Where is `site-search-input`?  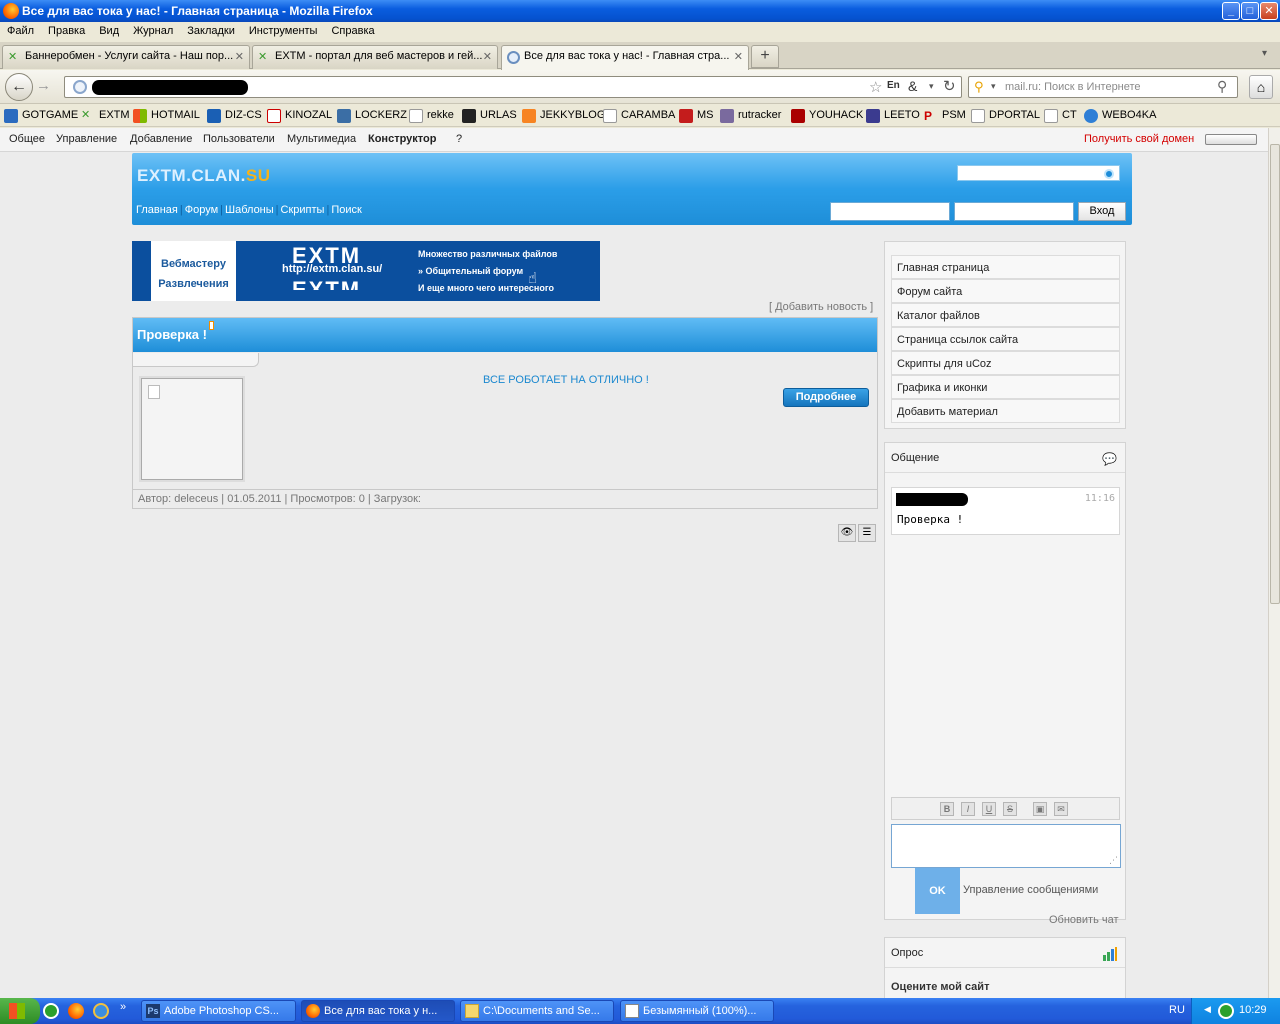
site-search-input is located at coordinates (1038, 173).